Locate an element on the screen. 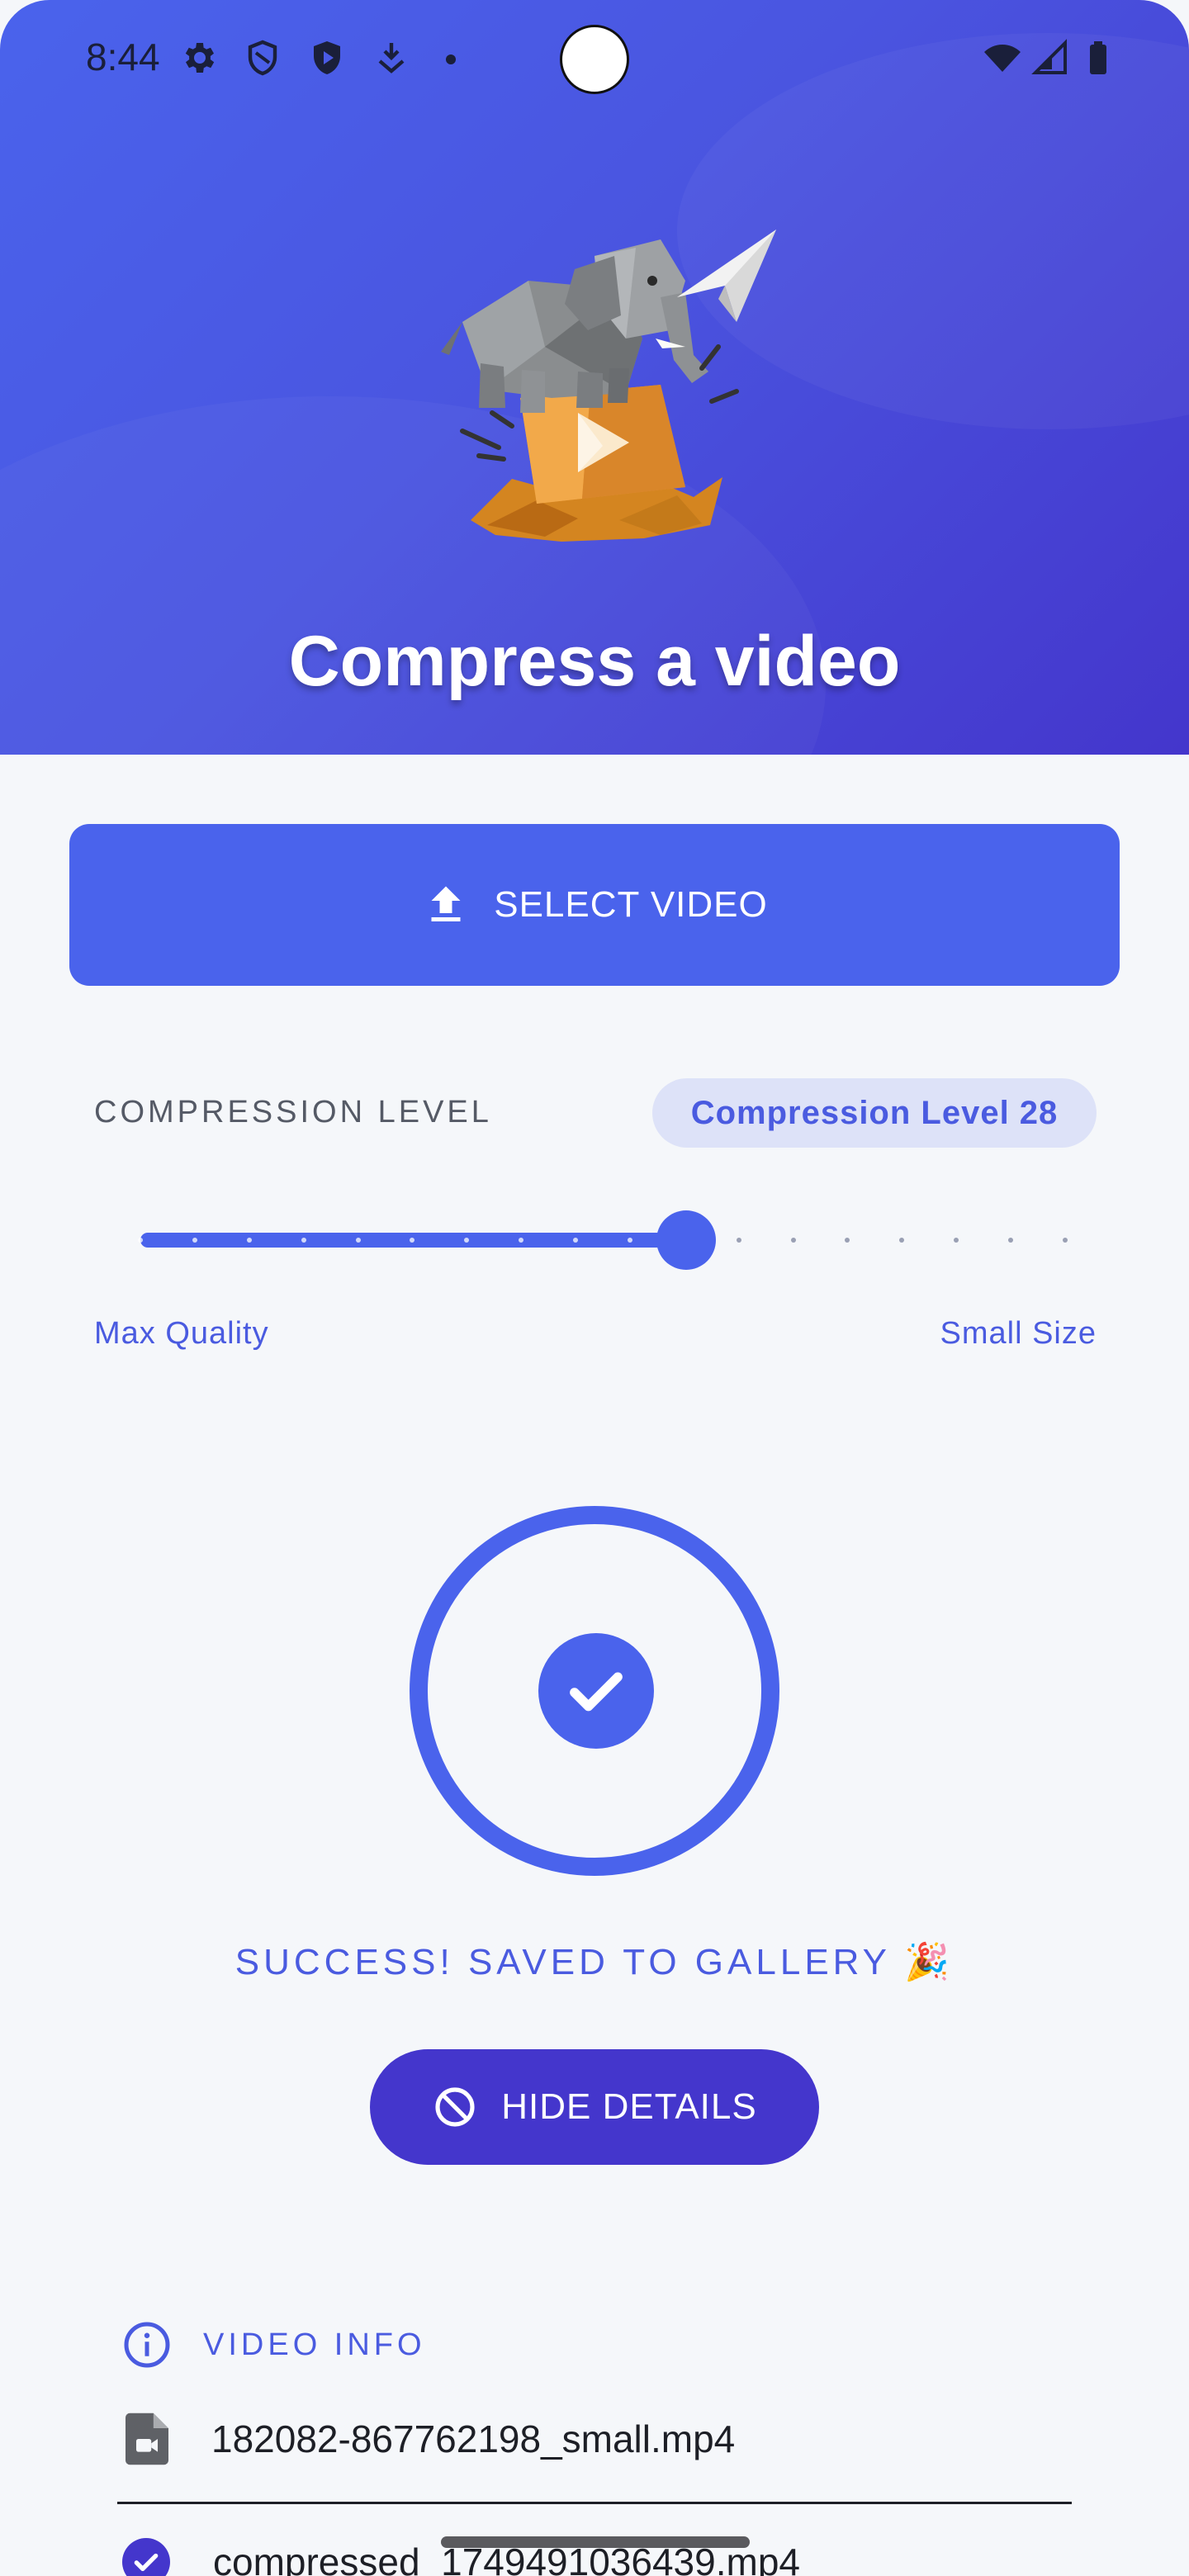  slider-thumb is located at coordinates (686, 1240).